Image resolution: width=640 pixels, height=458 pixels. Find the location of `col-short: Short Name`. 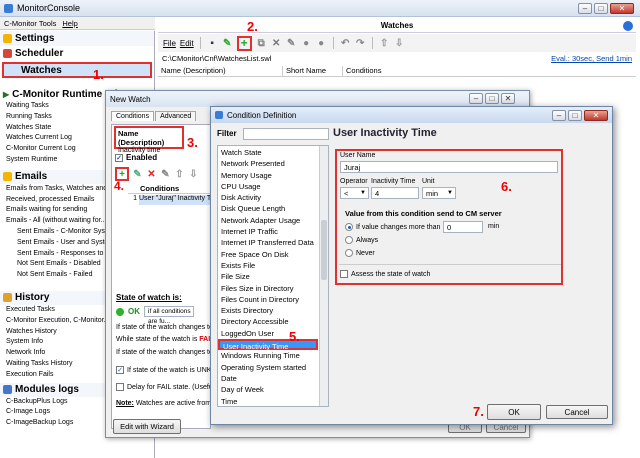

col-short: Short Name is located at coordinates (313, 71).